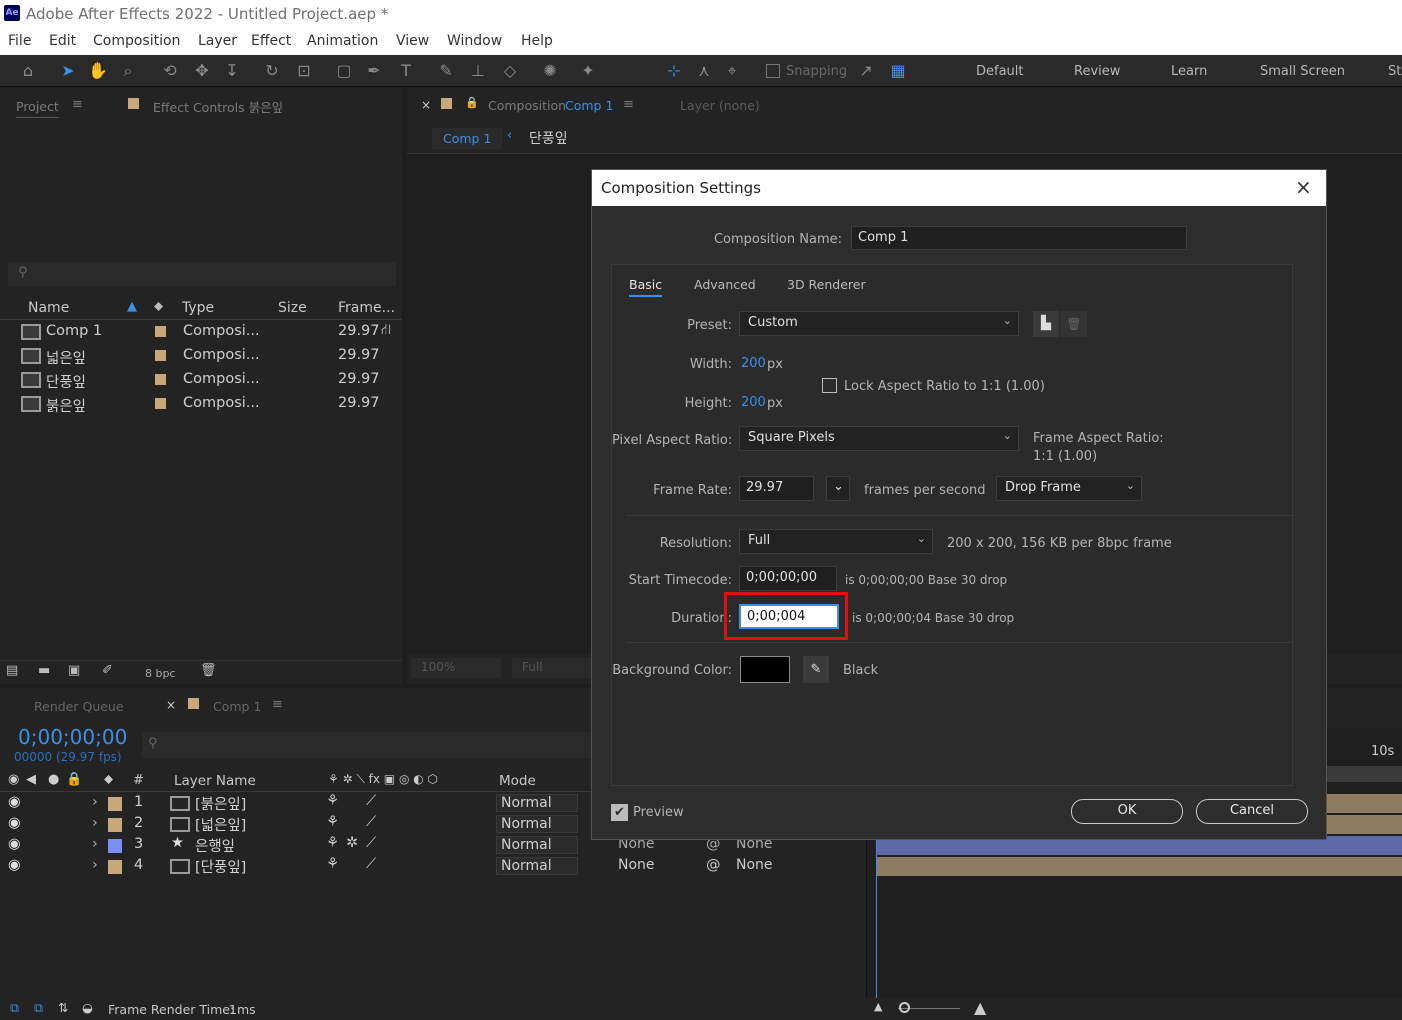  What do you see at coordinates (136, 41) in the screenshot?
I see `menu-composition: Composition` at bounding box center [136, 41].